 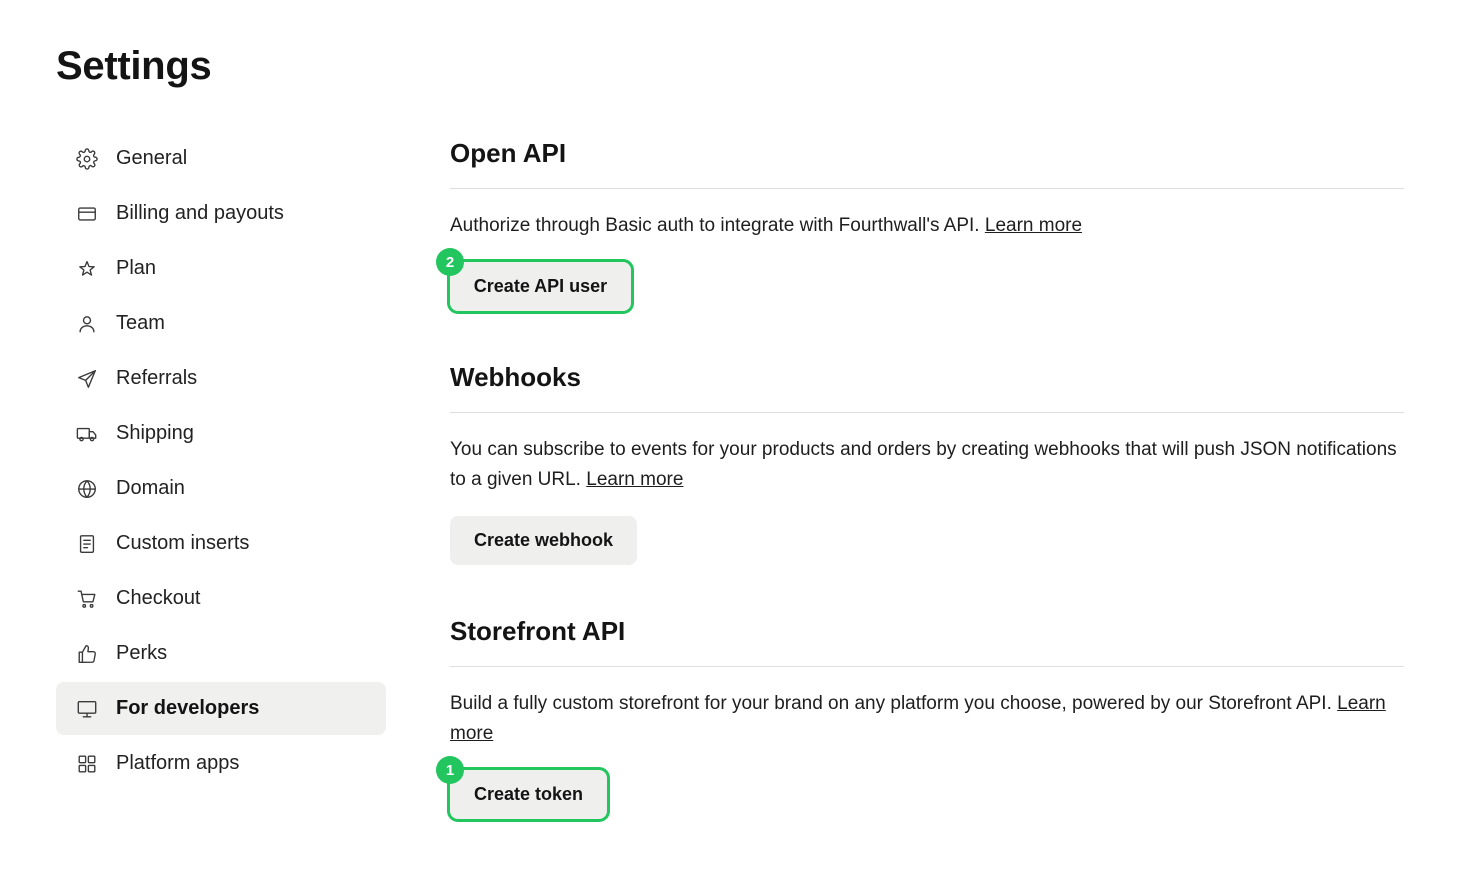 I want to click on sidebar-item-billing: Billing and payouts, so click(x=221, y=213).